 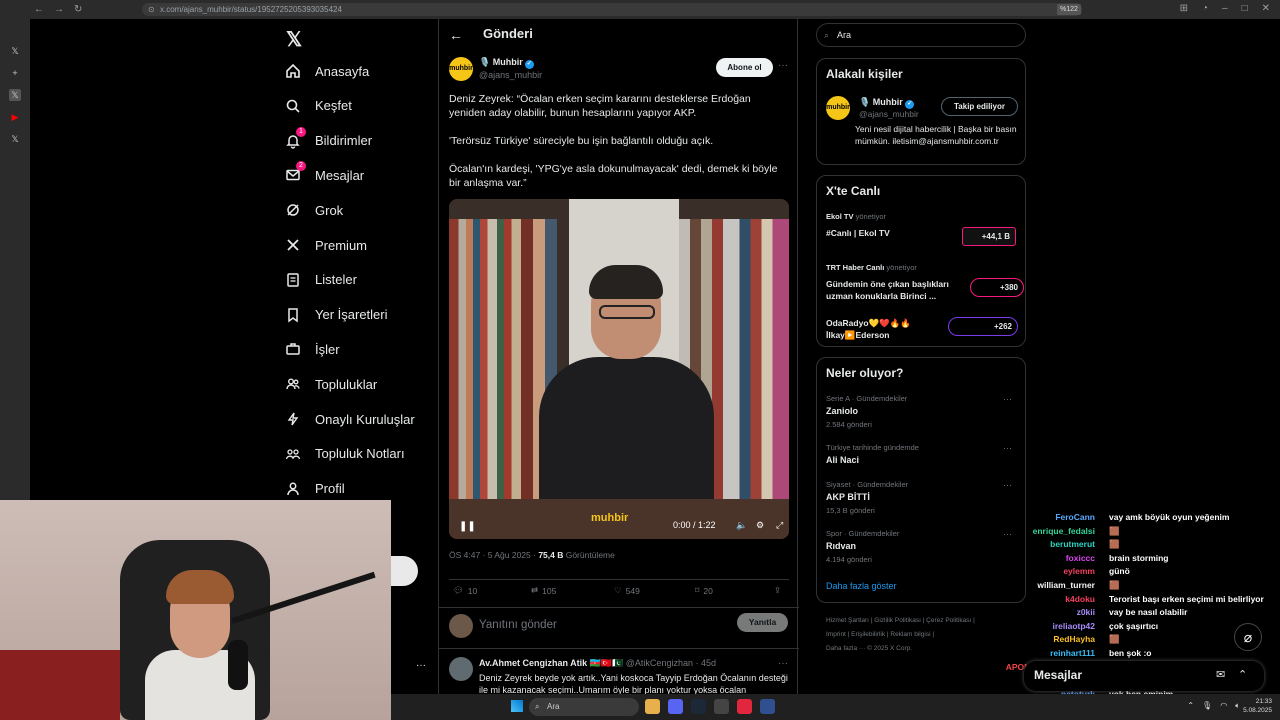 What do you see at coordinates (1207, 706) in the screenshot?
I see `mic-icon: 🎙︎` at bounding box center [1207, 706].